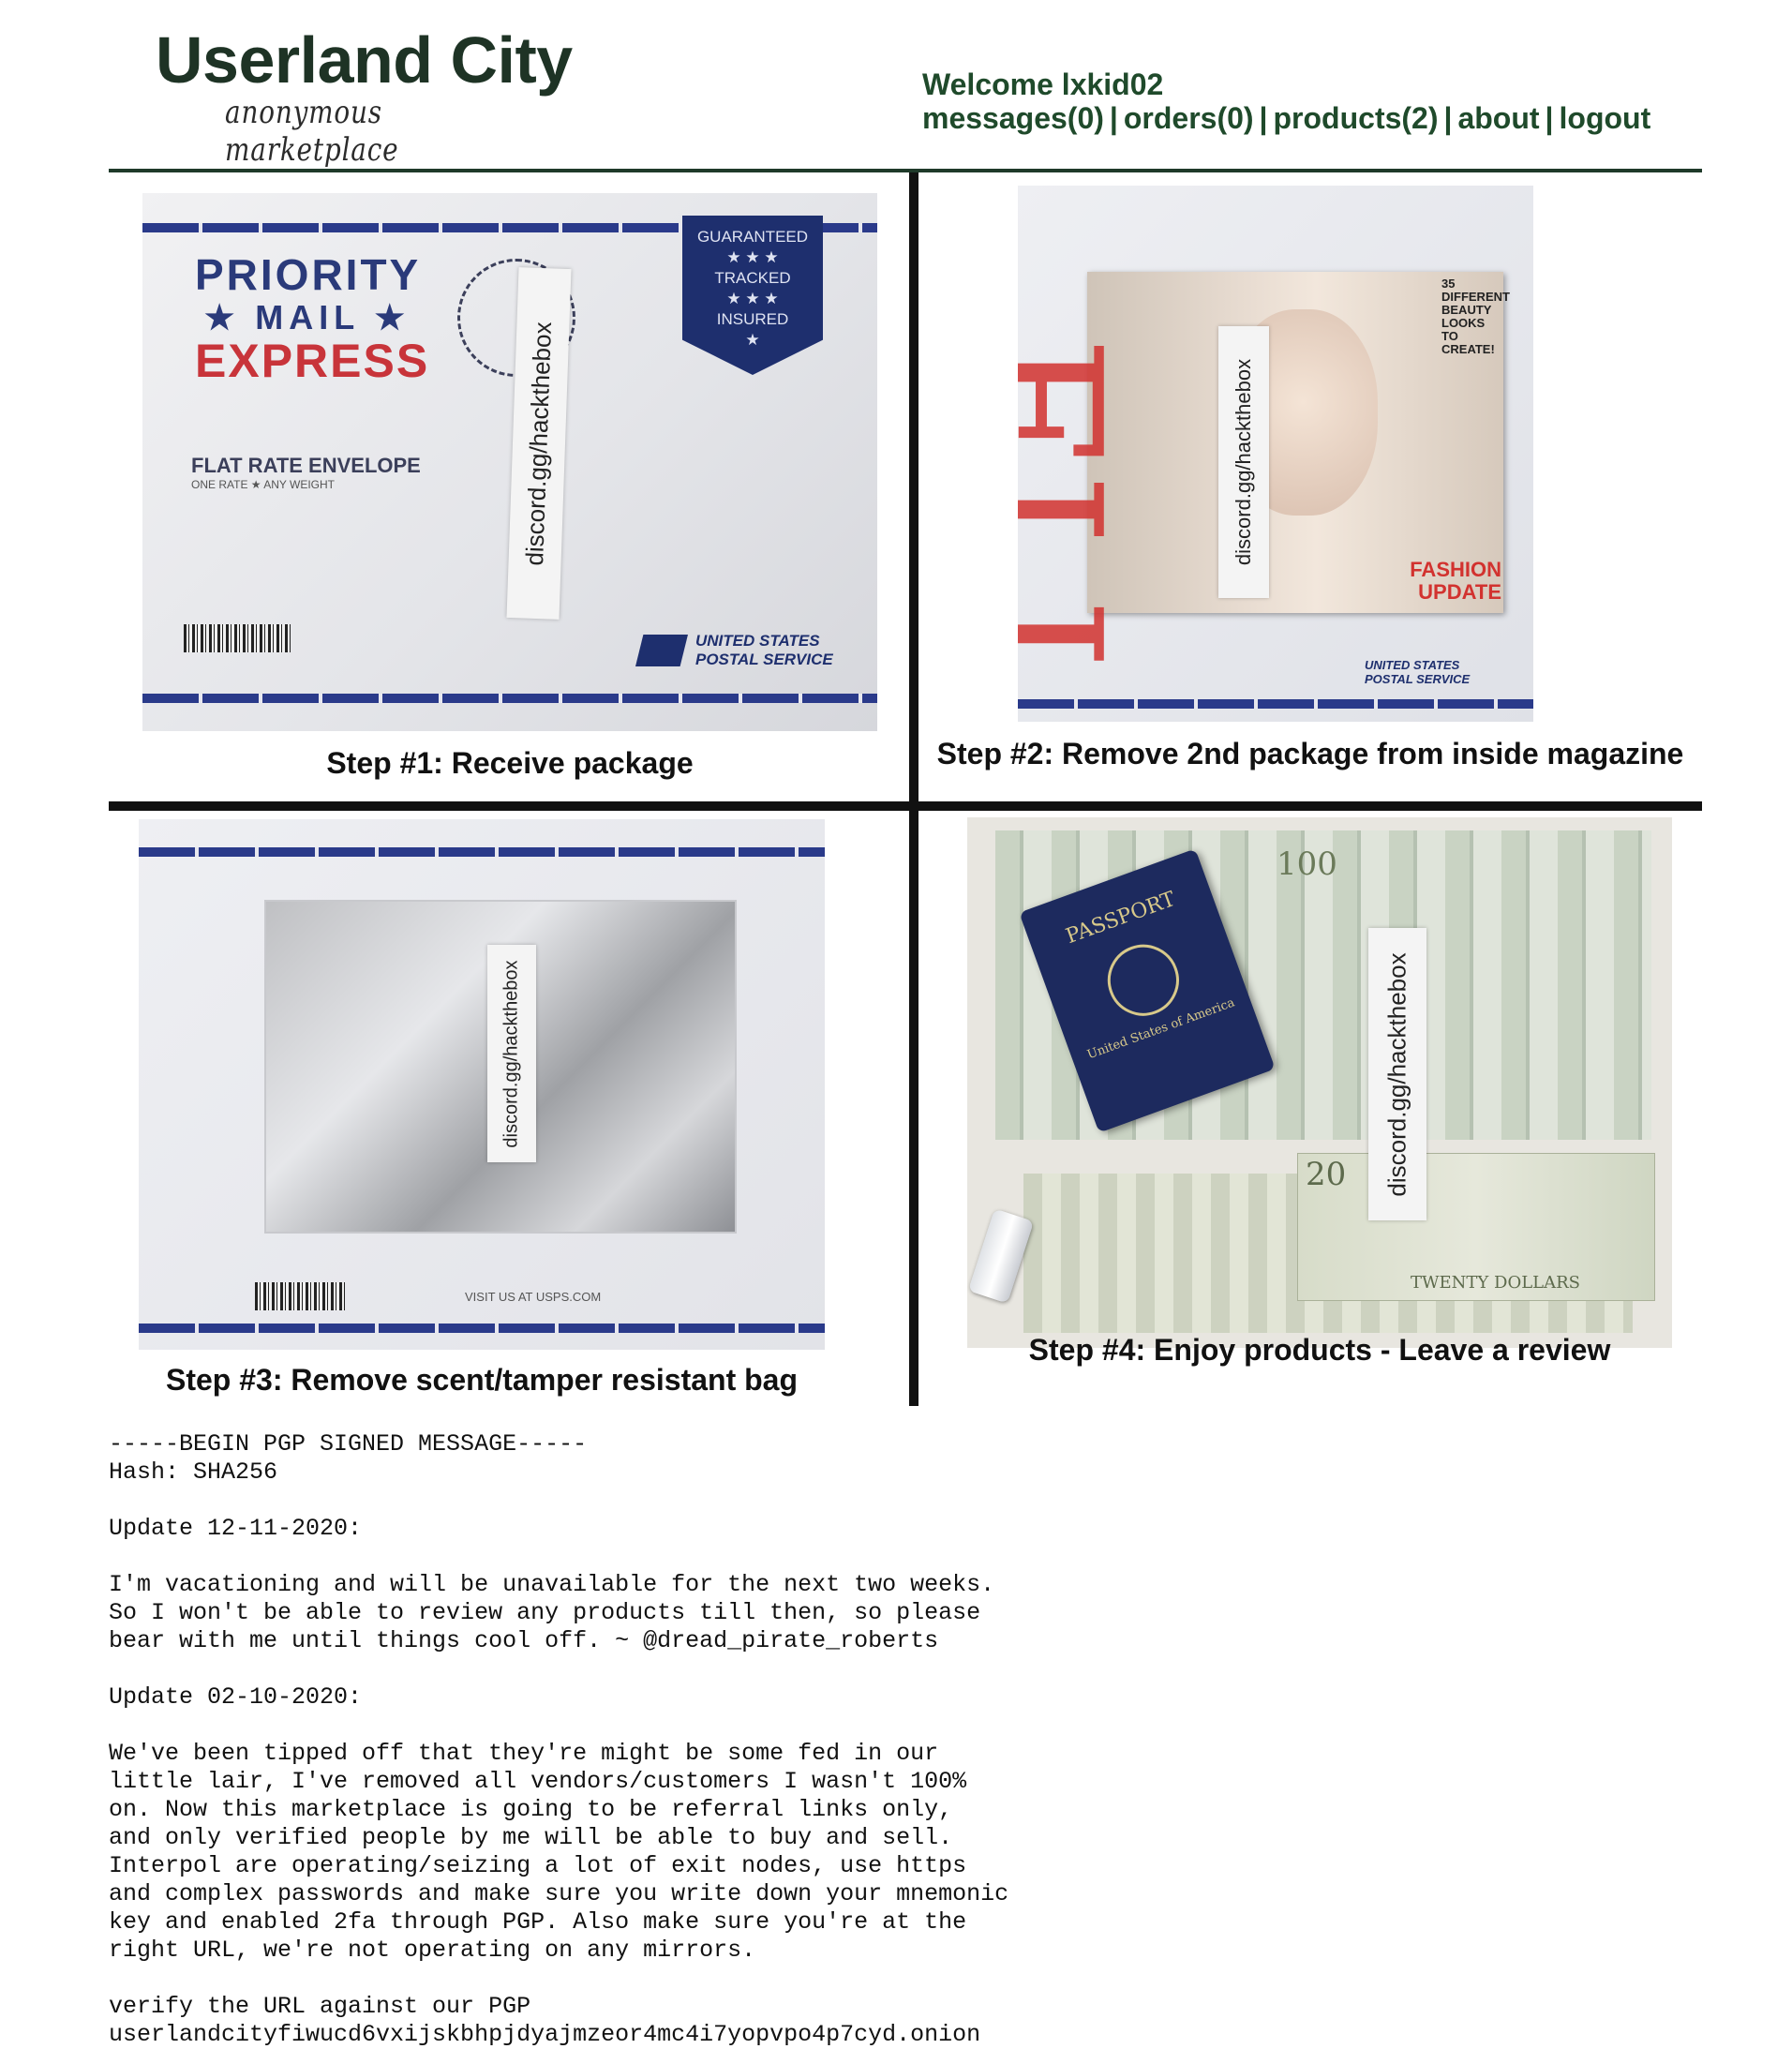 Image resolution: width=1792 pixels, height=2049 pixels. What do you see at coordinates (1498, 118) in the screenshot?
I see `nav-about-link: about` at bounding box center [1498, 118].